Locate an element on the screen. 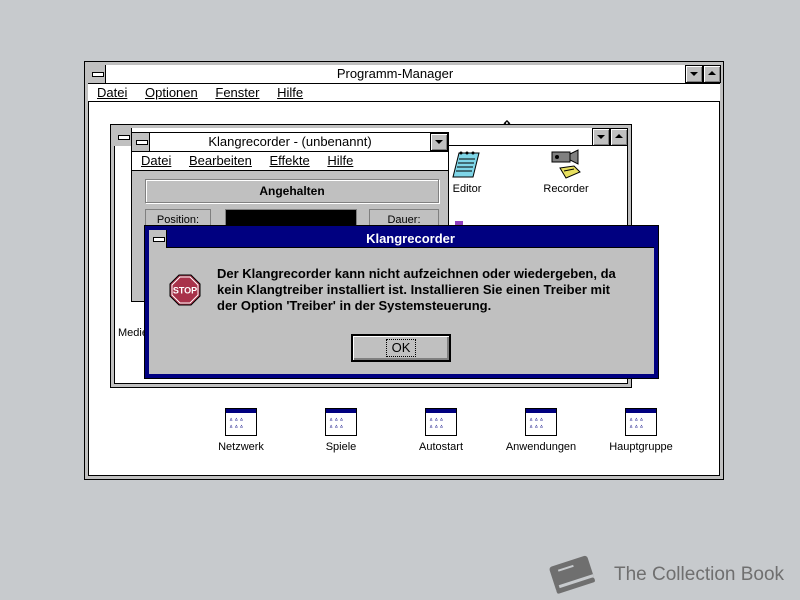 The width and height of the screenshot is (800, 600). partial-icon-label: Medie is located at coordinates (133, 333).